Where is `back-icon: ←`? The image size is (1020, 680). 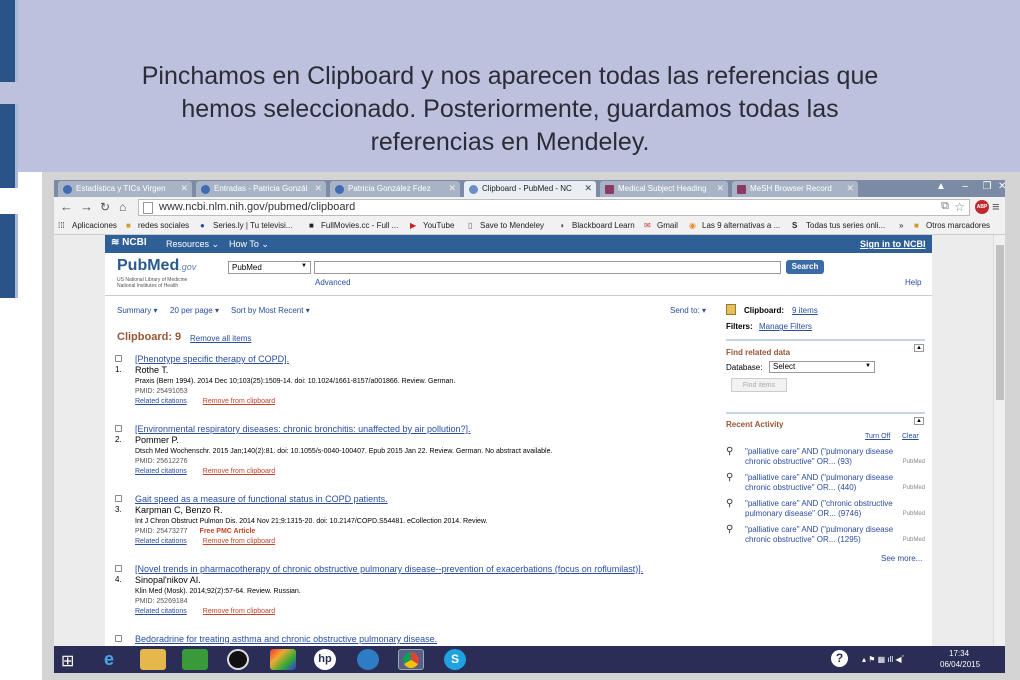
back-icon: ← is located at coordinates (66, 207).